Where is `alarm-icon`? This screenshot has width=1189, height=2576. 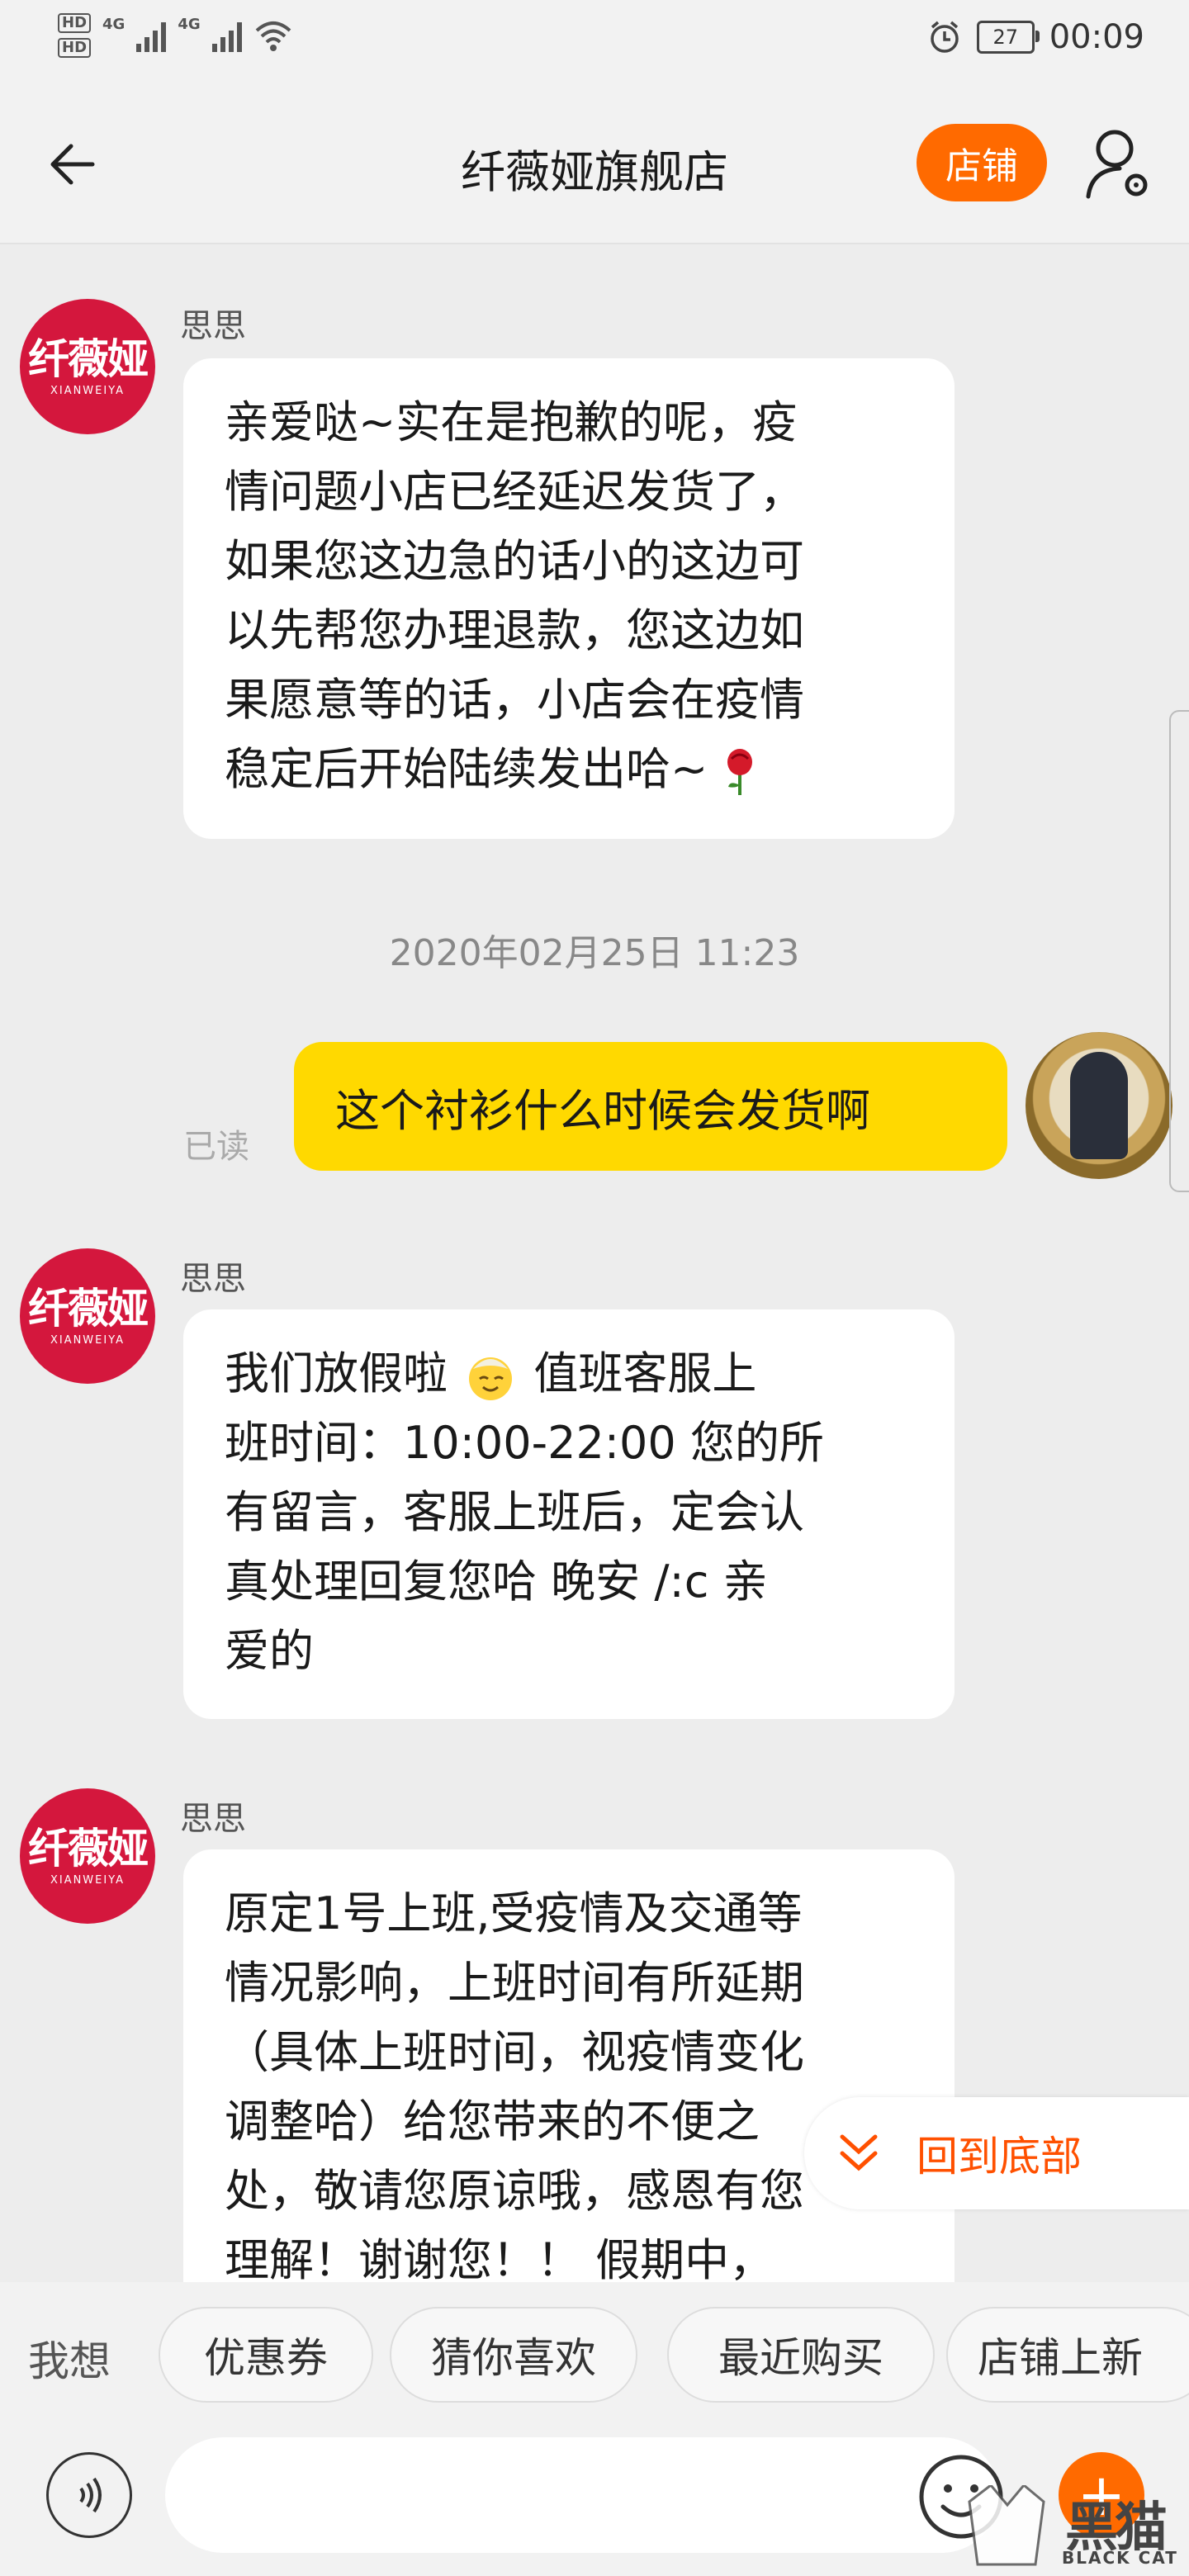
alarm-icon is located at coordinates (944, 37).